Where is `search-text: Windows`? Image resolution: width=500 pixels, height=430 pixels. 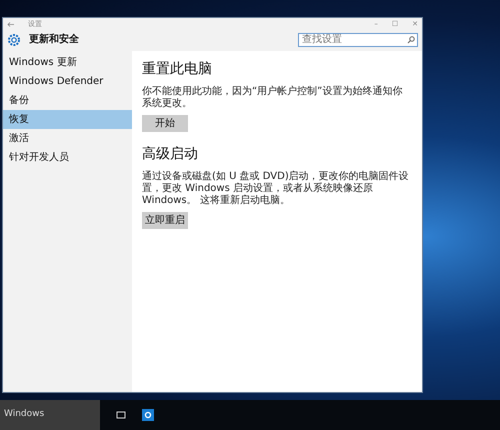
search-text: Windows is located at coordinates (24, 415).